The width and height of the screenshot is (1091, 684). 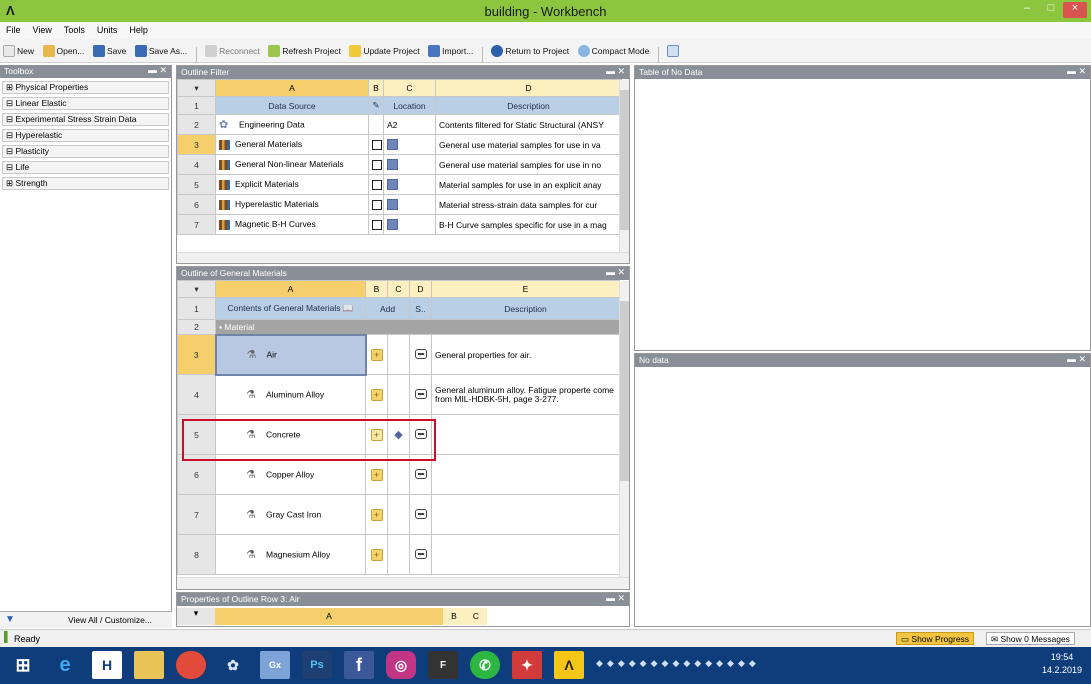 I want to click on menu-view: View, so click(x=42, y=28).